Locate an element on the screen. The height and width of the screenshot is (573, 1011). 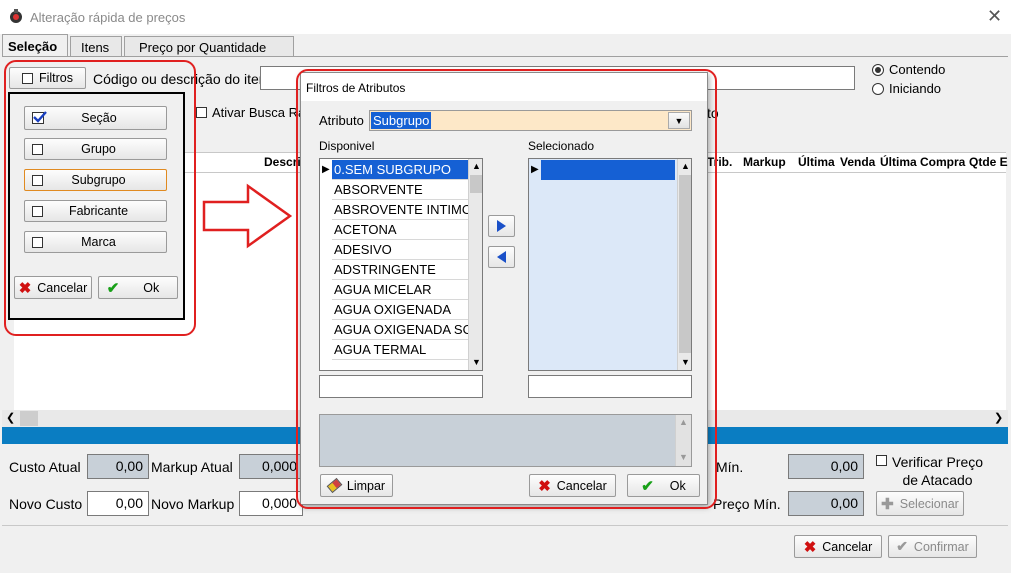
verificar-label-1: Verificar Preço is located at coordinates (938, 462).